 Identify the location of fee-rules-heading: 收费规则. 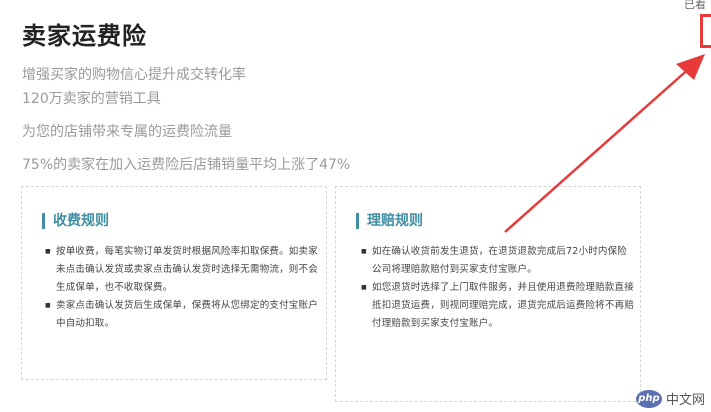
(75, 221).